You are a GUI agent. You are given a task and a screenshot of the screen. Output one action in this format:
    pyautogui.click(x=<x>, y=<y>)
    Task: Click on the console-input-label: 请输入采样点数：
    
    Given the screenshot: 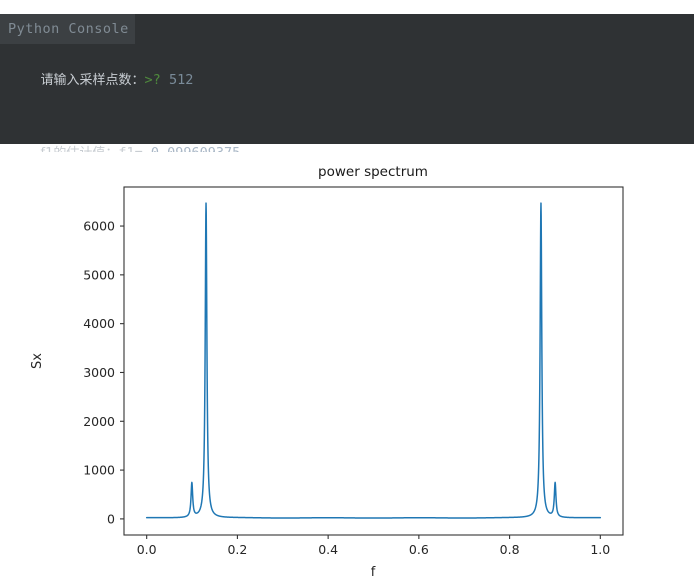 What is the action you would take?
    pyautogui.click(x=92, y=80)
    